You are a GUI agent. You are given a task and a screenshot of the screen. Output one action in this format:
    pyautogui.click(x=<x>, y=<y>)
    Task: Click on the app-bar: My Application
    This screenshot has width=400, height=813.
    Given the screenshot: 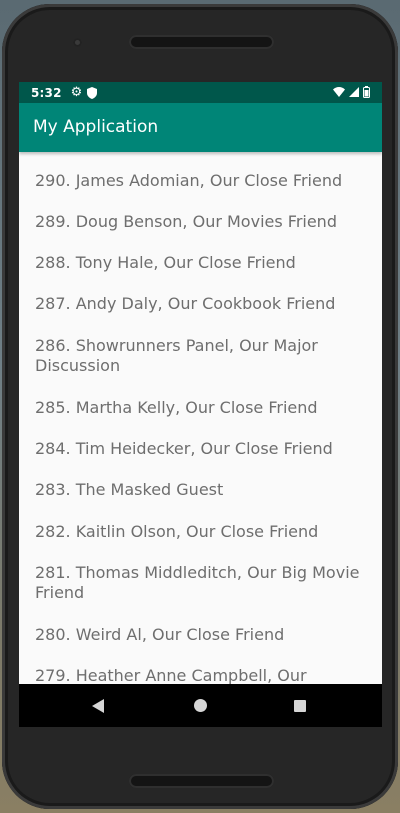 What is the action you would take?
    pyautogui.click(x=200, y=127)
    